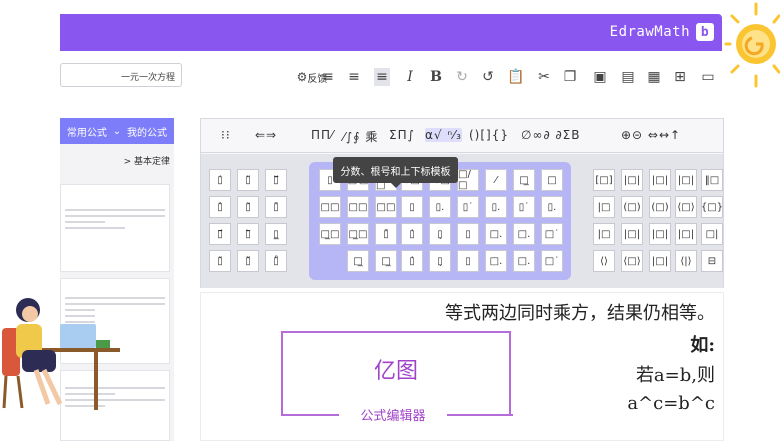  Describe the element at coordinates (680, 77) in the screenshot. I see `add-icon: ⊞` at that location.